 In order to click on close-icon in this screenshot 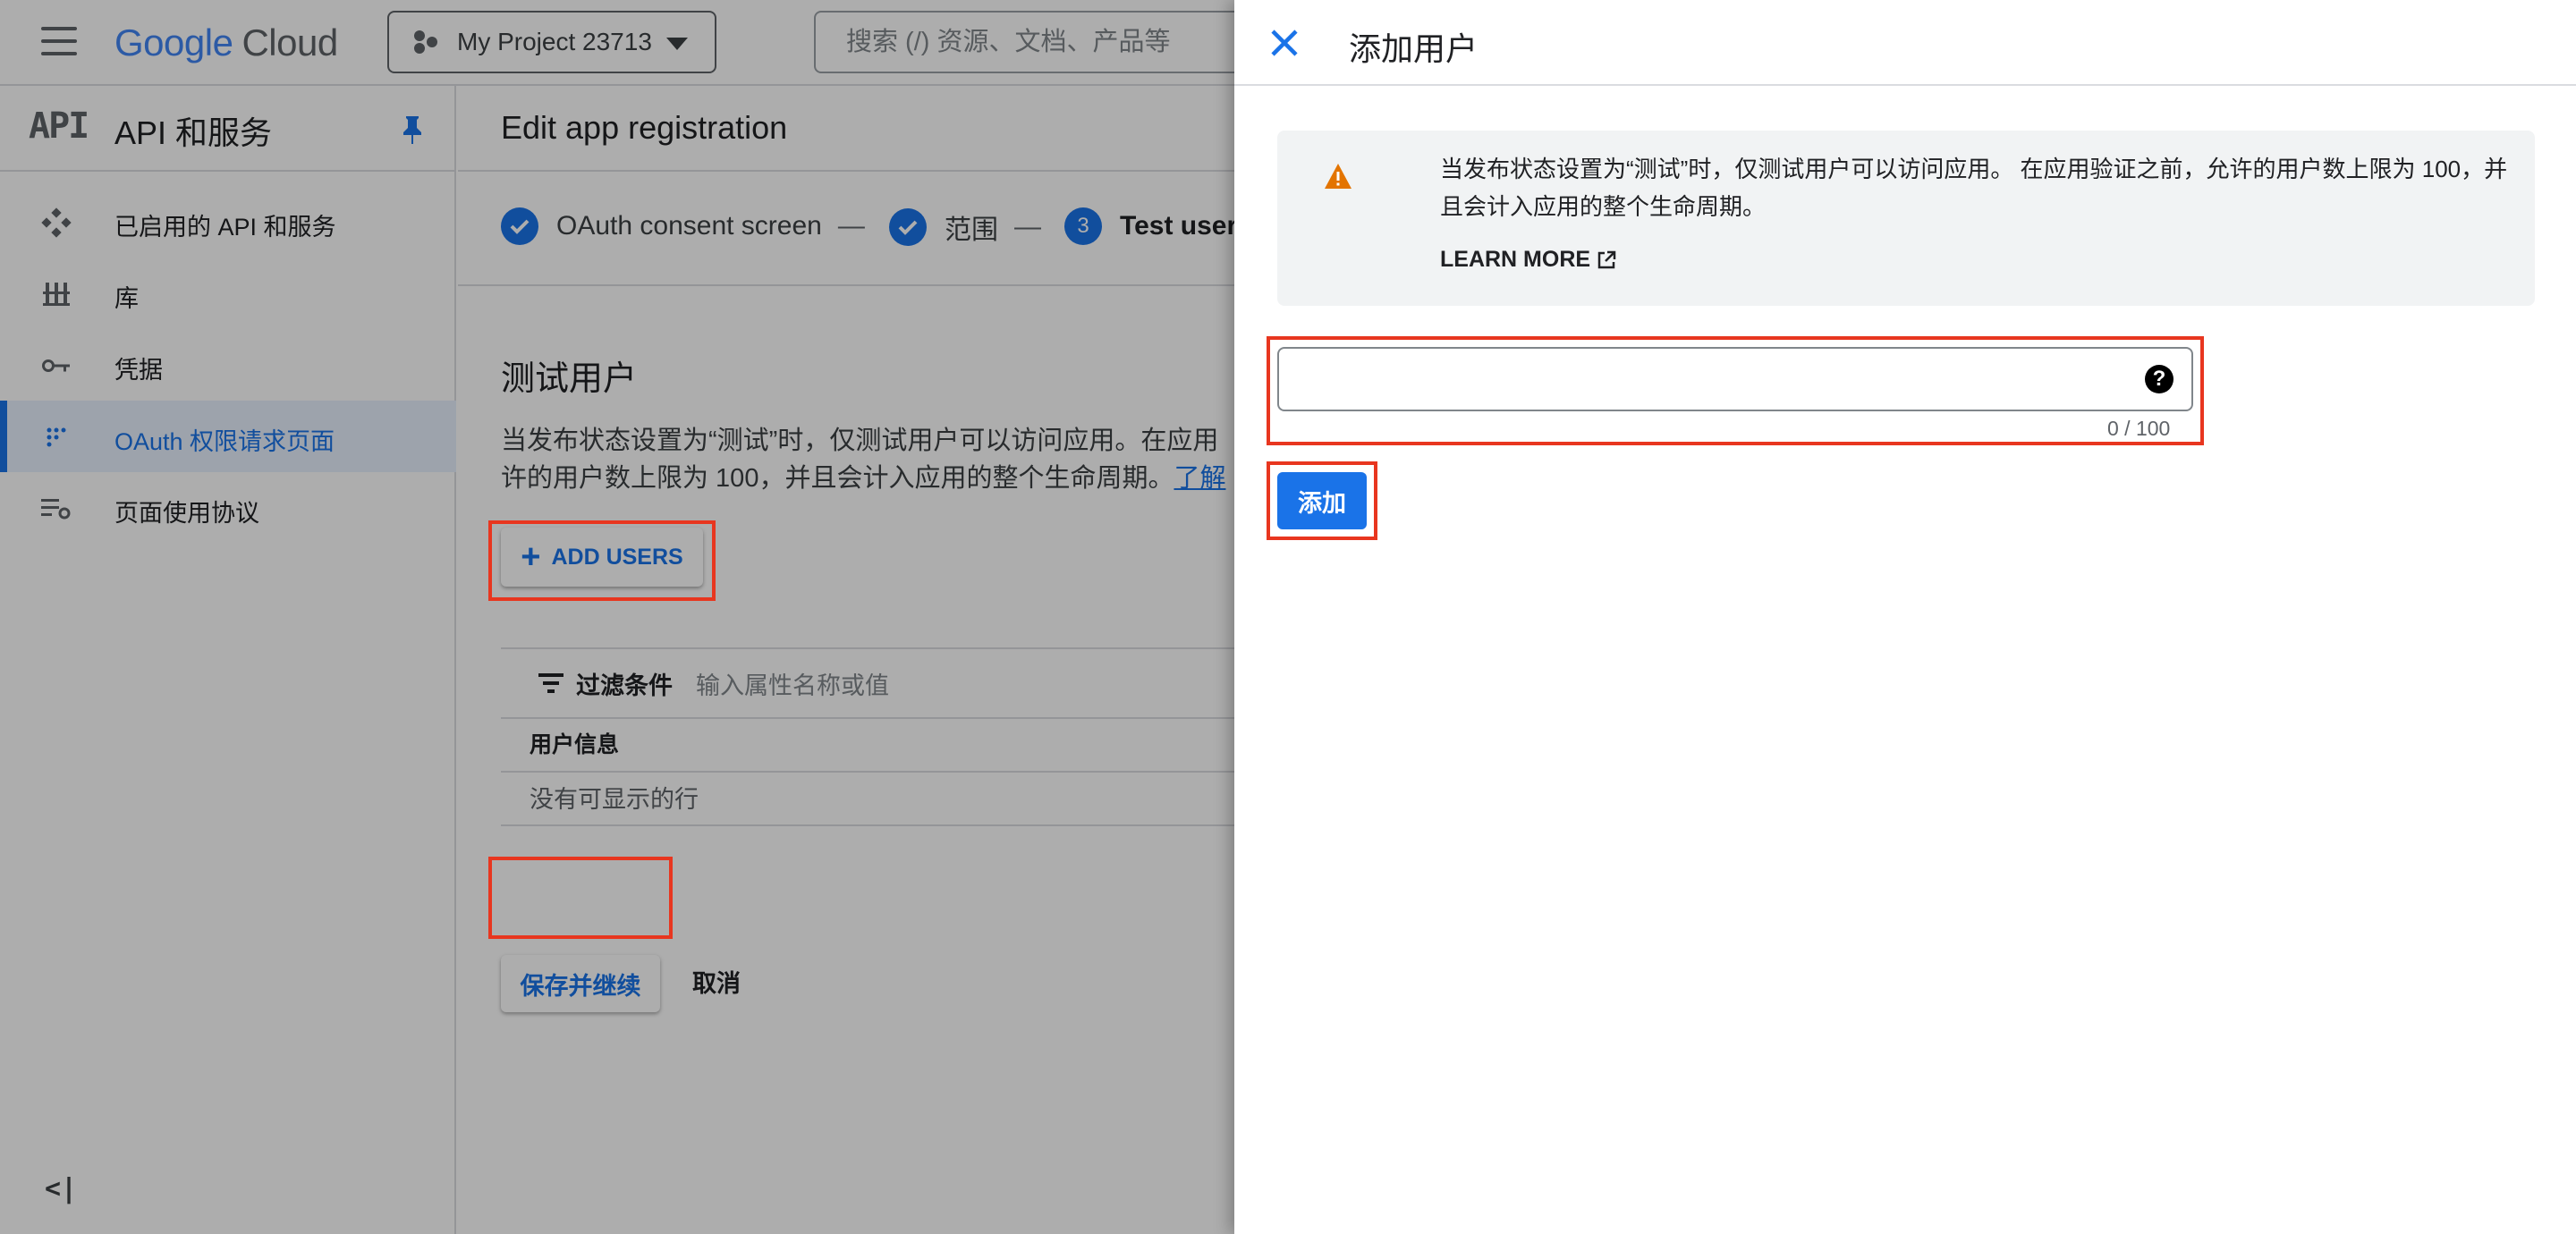, I will do `click(1284, 43)`.